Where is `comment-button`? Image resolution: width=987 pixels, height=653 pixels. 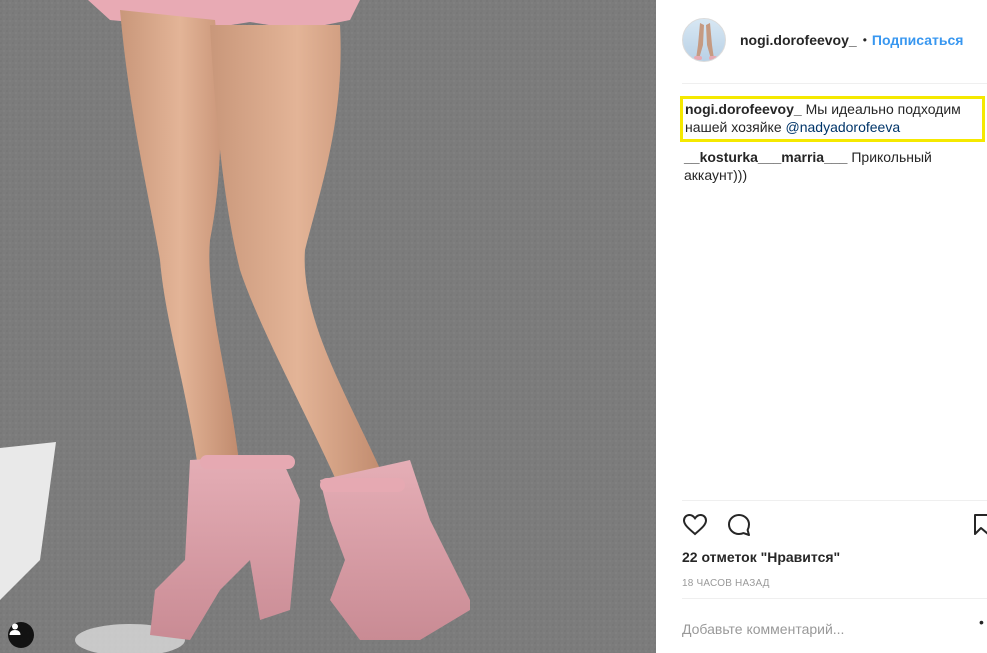
comment-button is located at coordinates (739, 527).